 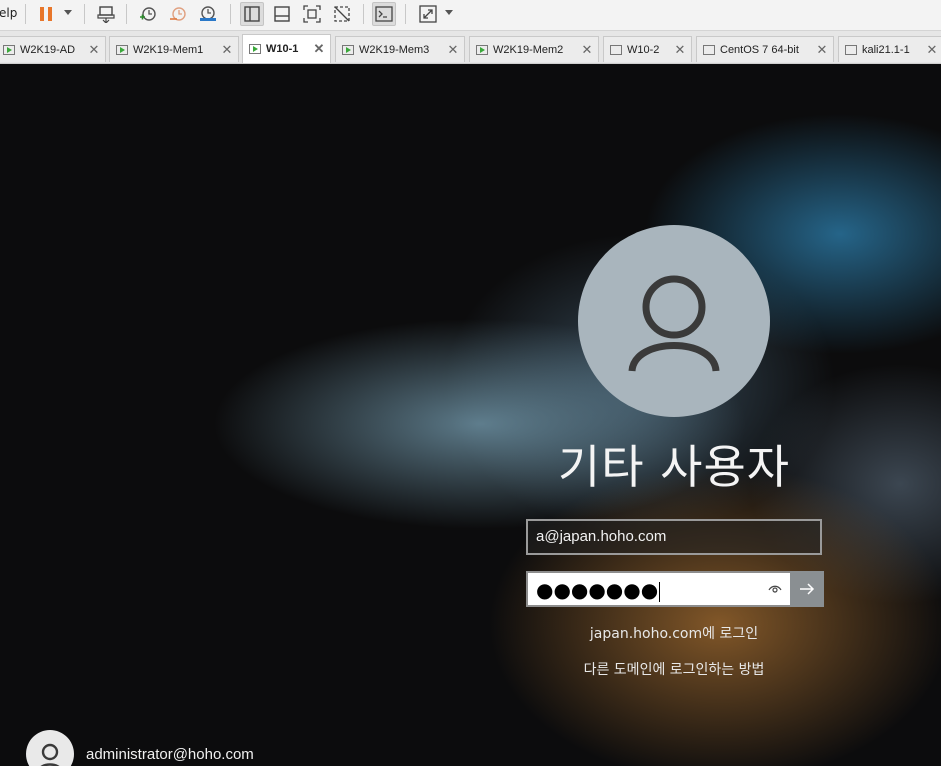 What do you see at coordinates (598, 590) in the screenshot?
I see `password-mask: ●●●●●●●` at bounding box center [598, 590].